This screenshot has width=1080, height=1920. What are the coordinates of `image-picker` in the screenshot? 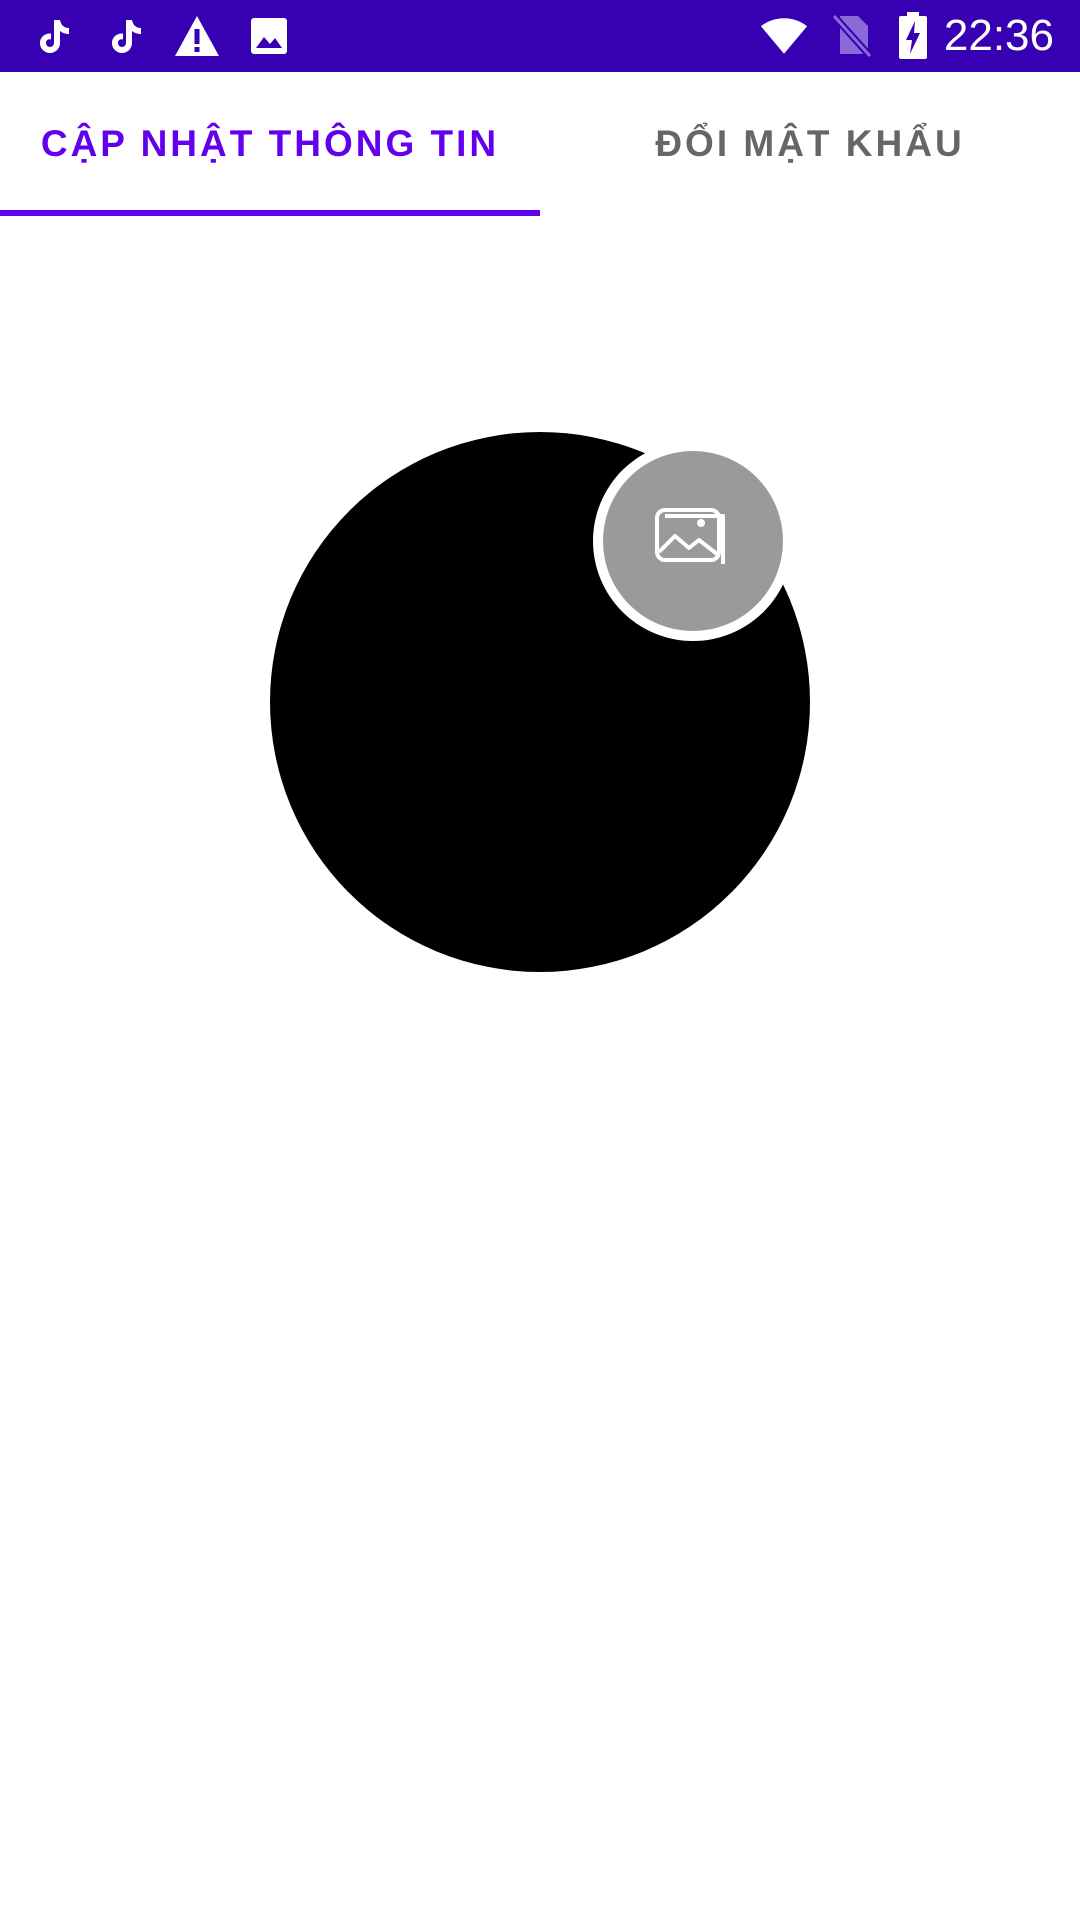 It's located at (693, 541).